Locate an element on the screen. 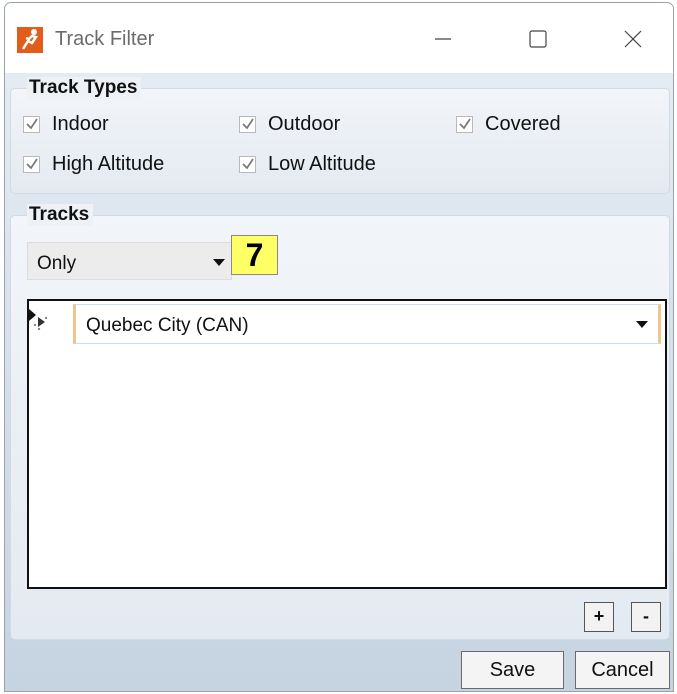  close-button is located at coordinates (633, 39).